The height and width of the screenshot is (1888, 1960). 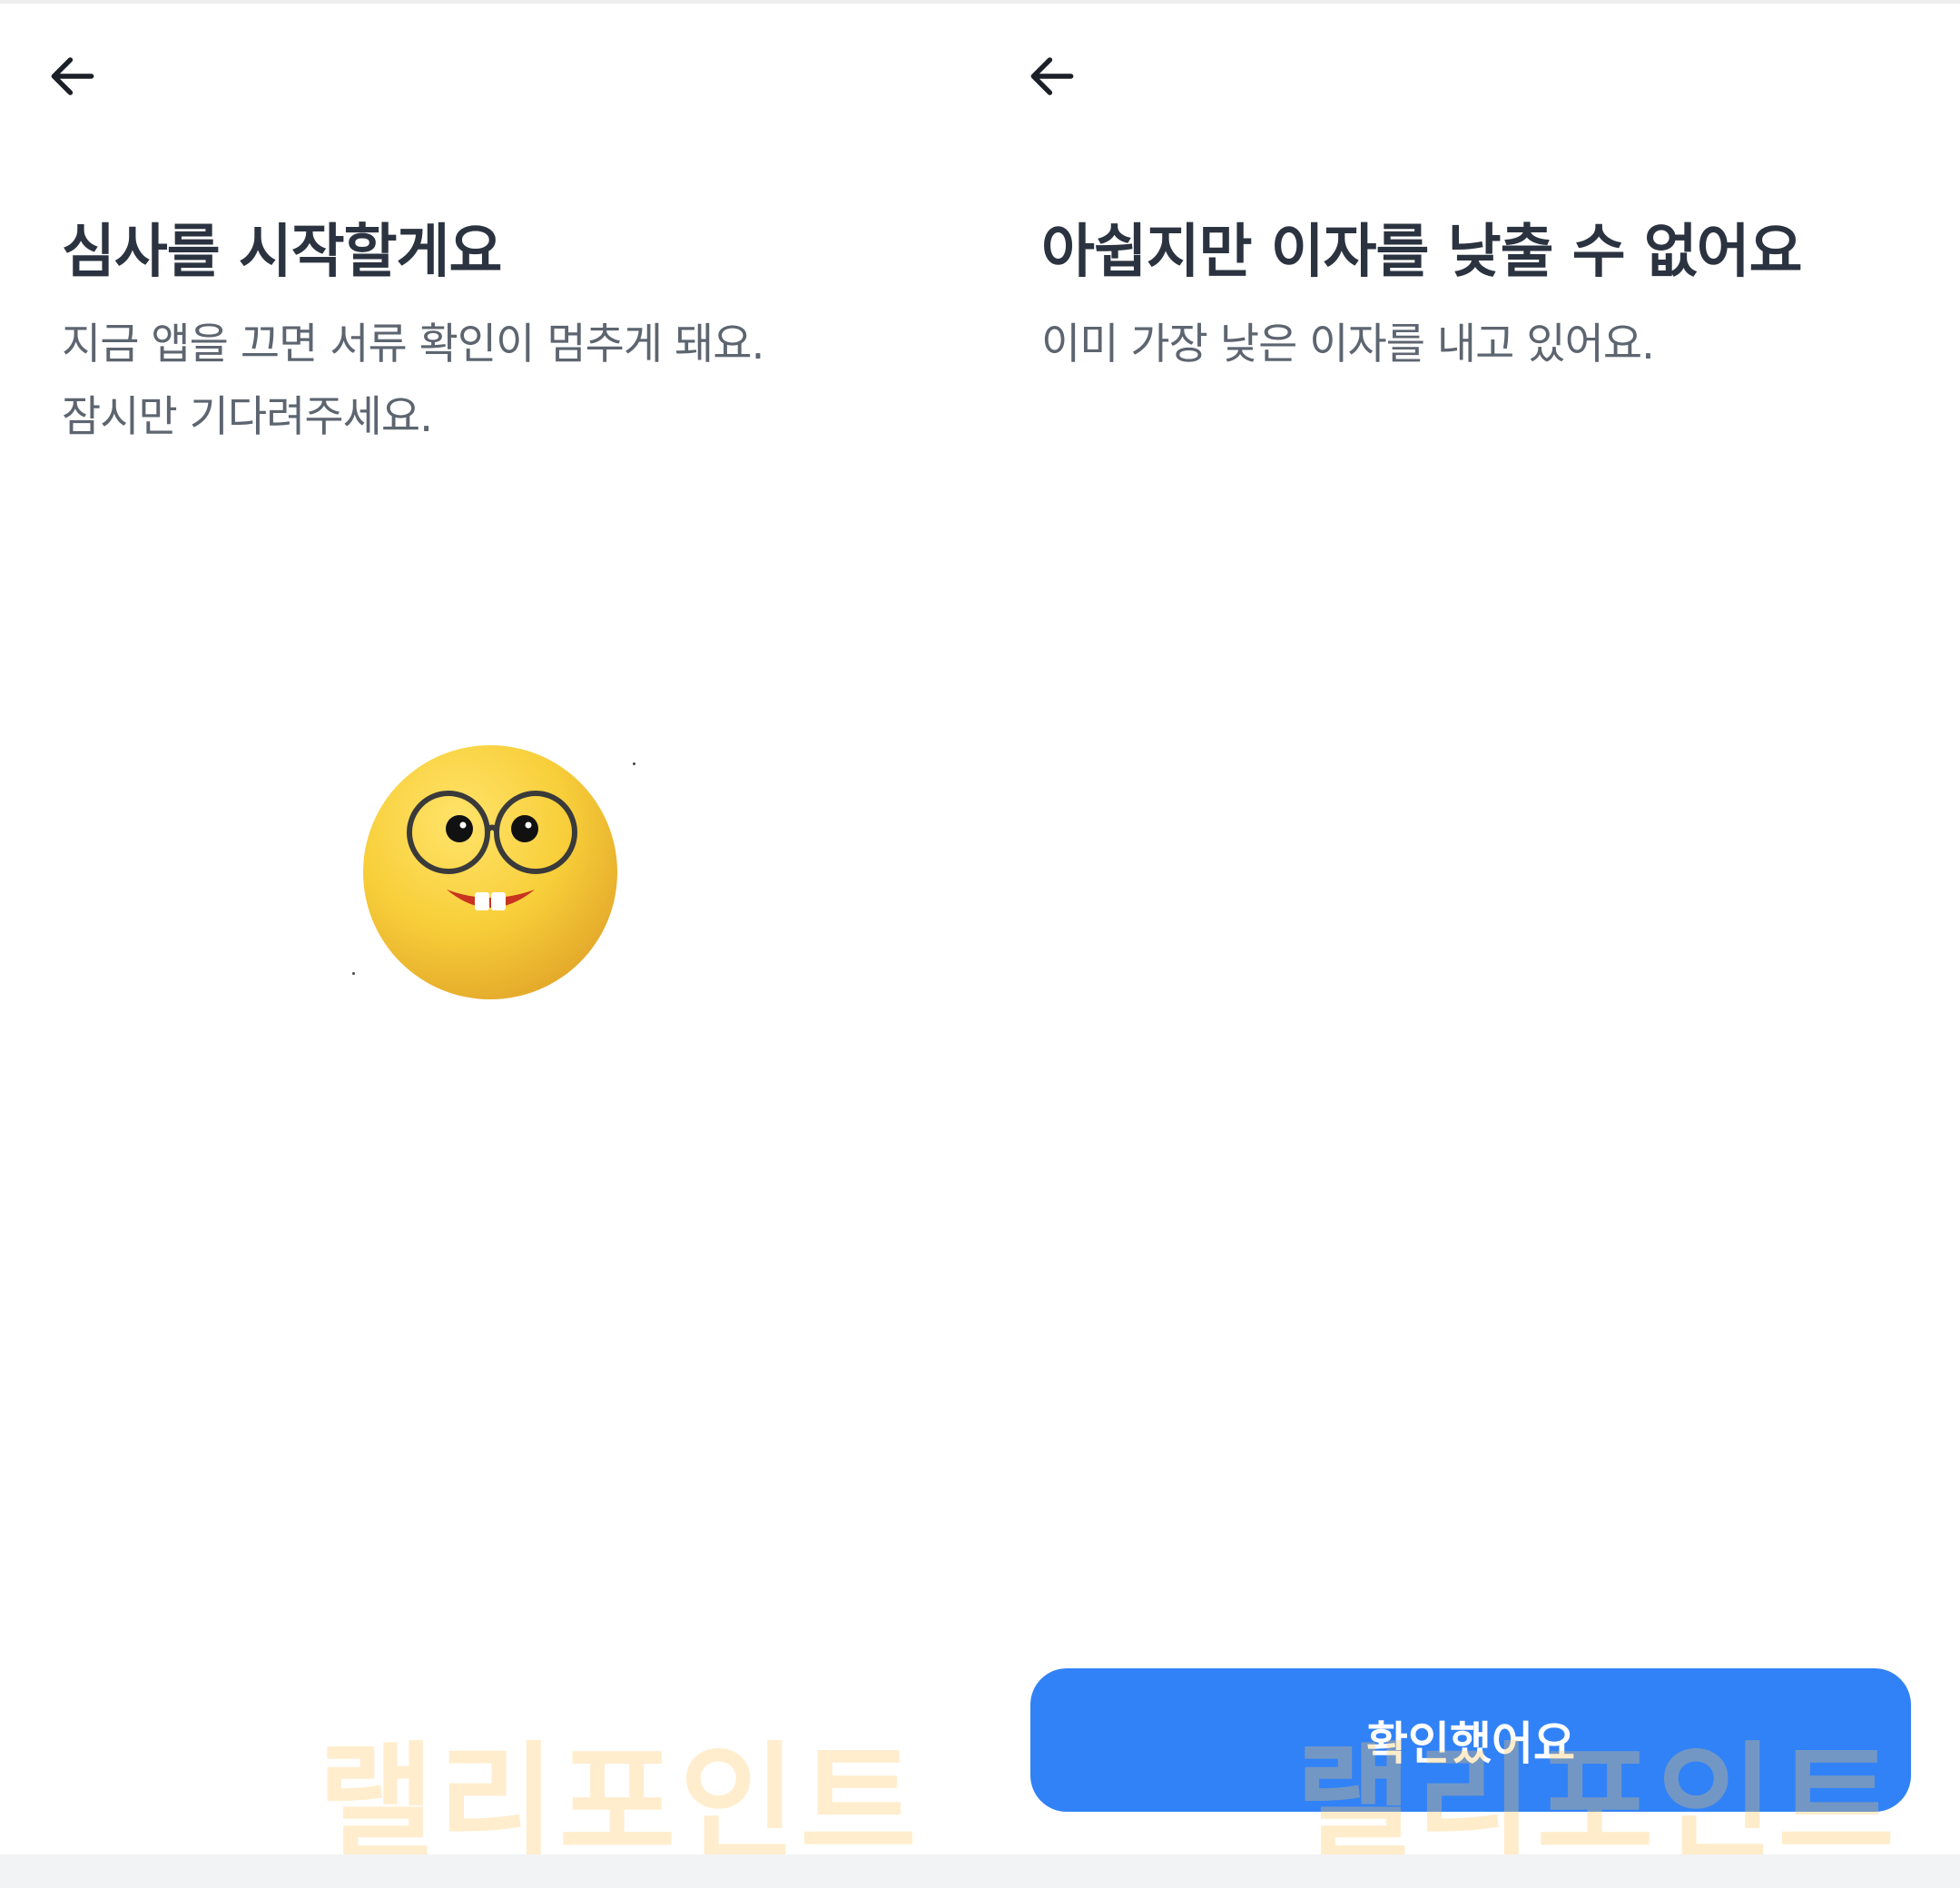 I want to click on confirm-button: 확인했어요, so click(x=1470, y=1740).